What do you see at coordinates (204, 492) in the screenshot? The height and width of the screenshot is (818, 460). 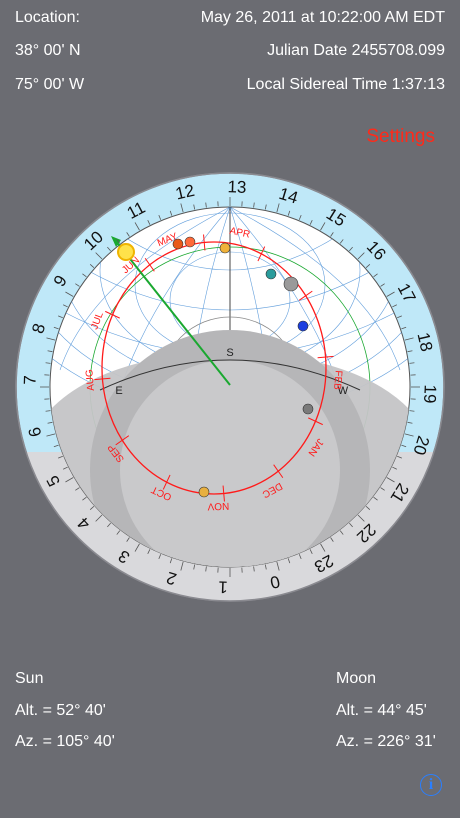 I see `planet-saturn` at bounding box center [204, 492].